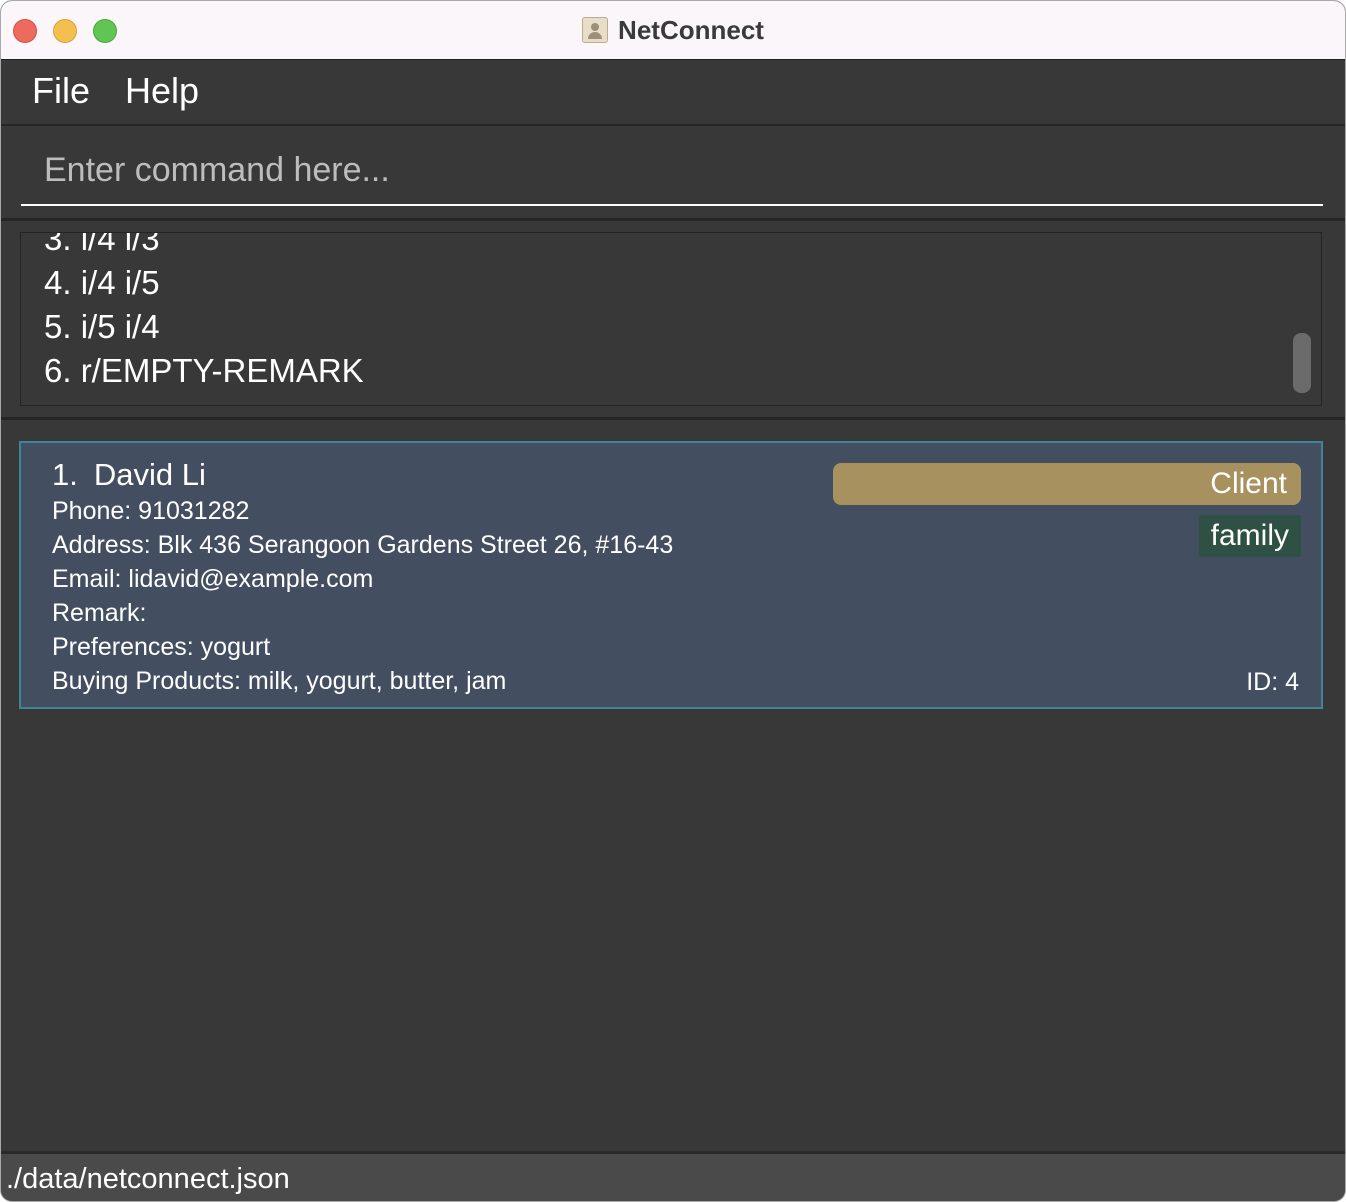 Image resolution: width=1346 pixels, height=1202 pixels. Describe the element at coordinates (213, 579) in the screenshot. I see `person-email: Email: lidavid@example.com` at that location.